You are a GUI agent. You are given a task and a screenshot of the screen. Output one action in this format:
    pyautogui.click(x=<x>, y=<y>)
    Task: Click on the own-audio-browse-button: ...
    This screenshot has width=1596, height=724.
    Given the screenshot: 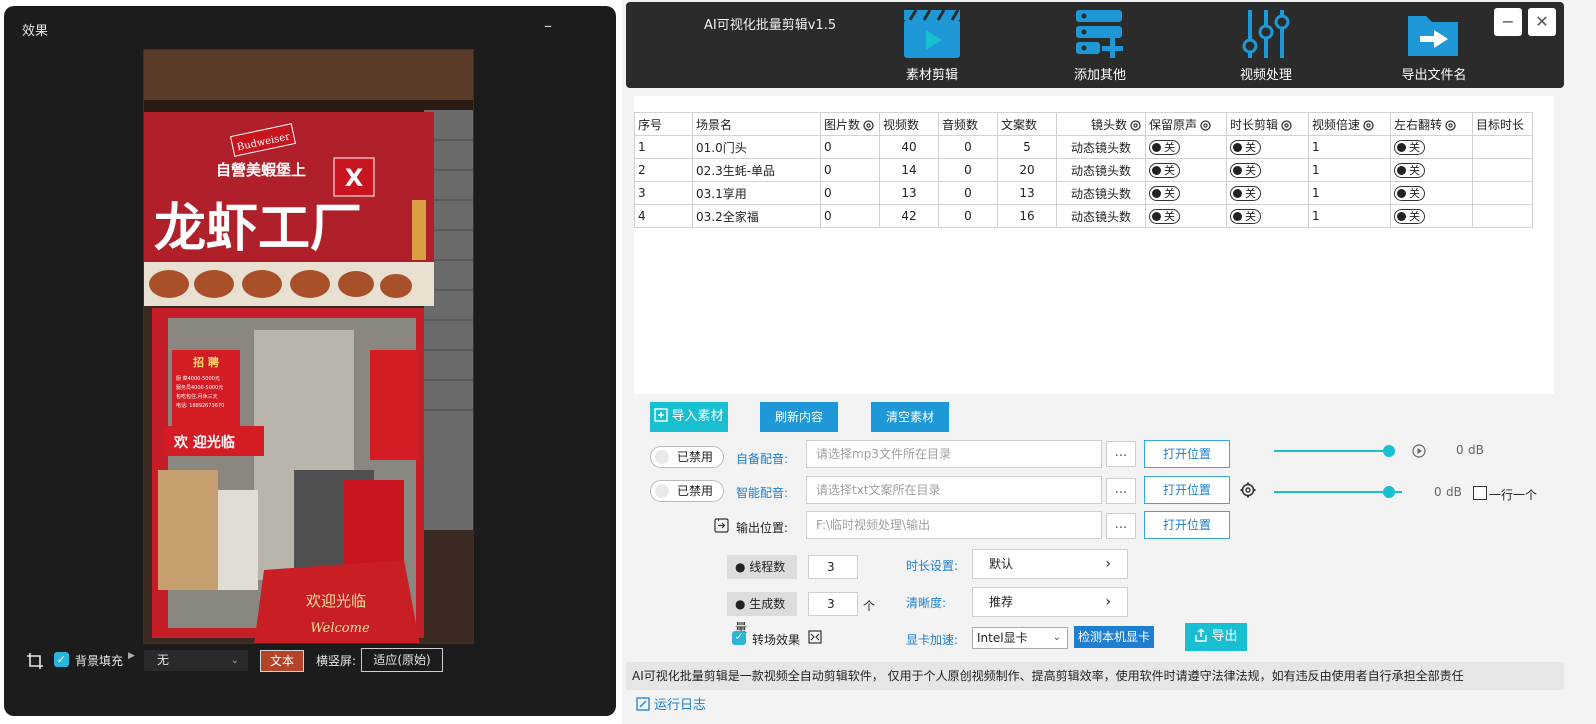 What is the action you would take?
    pyautogui.click(x=1121, y=454)
    